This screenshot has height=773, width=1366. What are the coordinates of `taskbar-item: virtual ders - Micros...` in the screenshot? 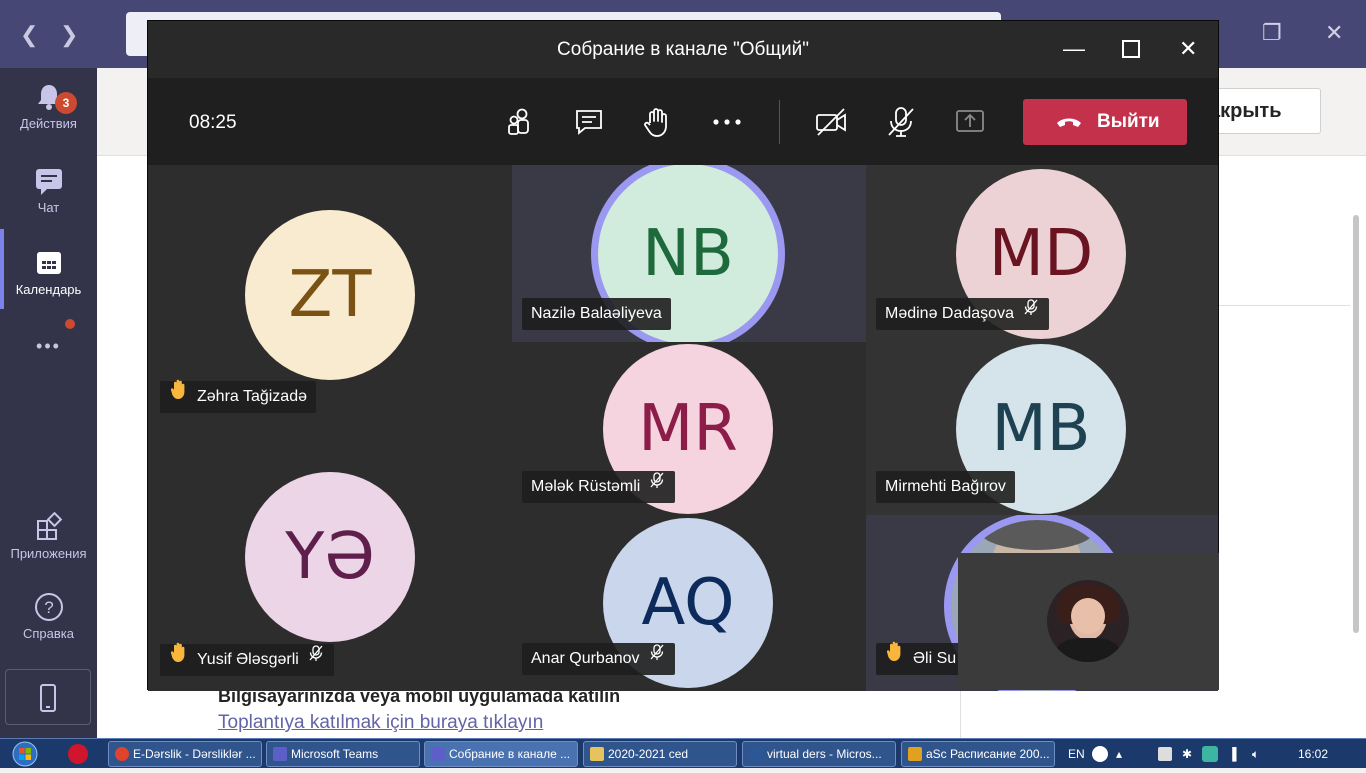 It's located at (819, 754).